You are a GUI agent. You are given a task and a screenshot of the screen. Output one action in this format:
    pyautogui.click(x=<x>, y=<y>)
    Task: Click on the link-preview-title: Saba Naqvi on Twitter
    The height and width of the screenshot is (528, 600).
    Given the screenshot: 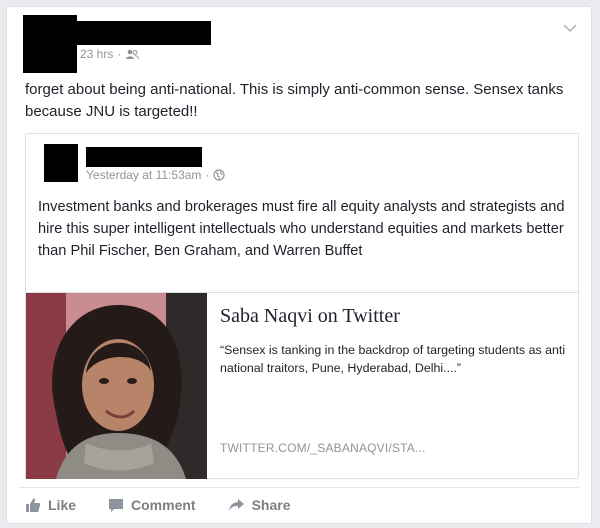 What is the action you would take?
    pyautogui.click(x=310, y=316)
    